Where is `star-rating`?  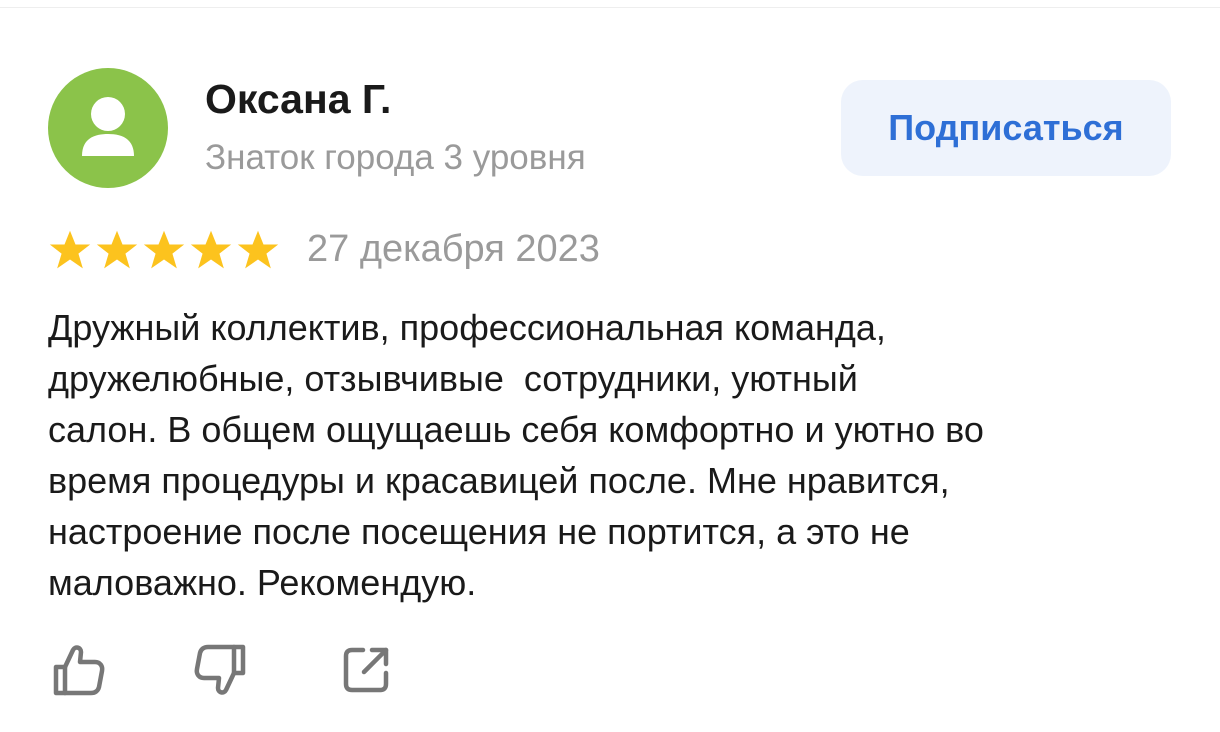 star-rating is located at coordinates (165, 250).